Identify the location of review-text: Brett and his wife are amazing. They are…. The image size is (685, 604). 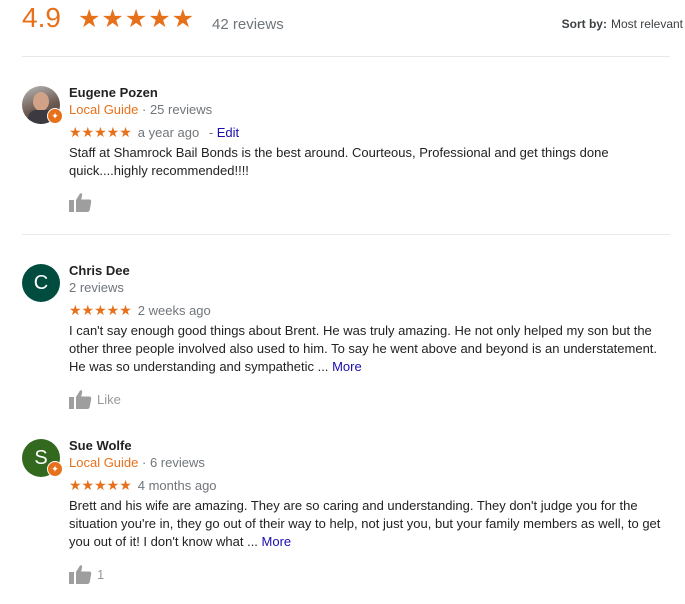
(369, 524).